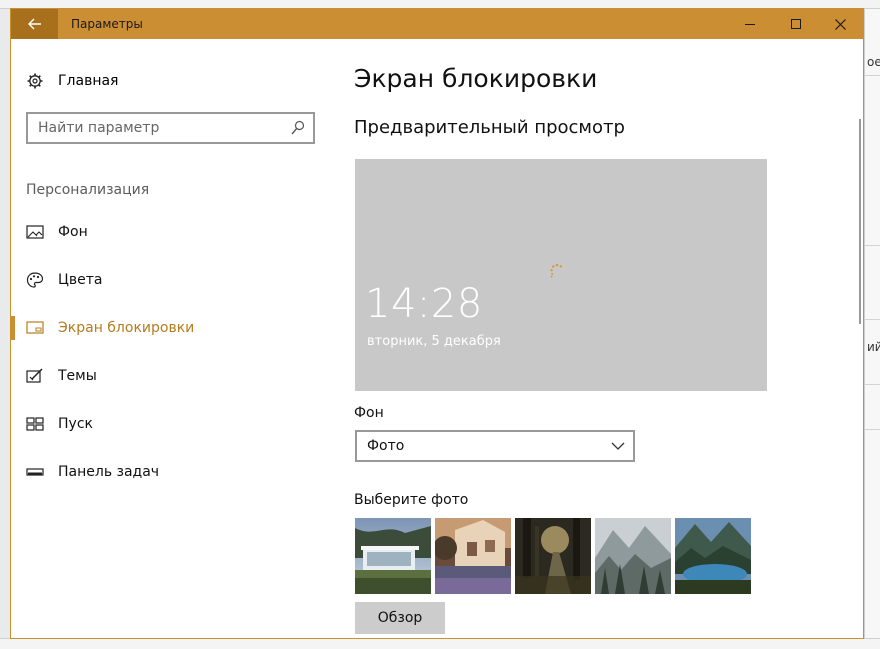 This screenshot has height=649, width=880. Describe the element at coordinates (166, 472) in the screenshot. I see `sidebar-item-taskbar: Панель задач` at that location.